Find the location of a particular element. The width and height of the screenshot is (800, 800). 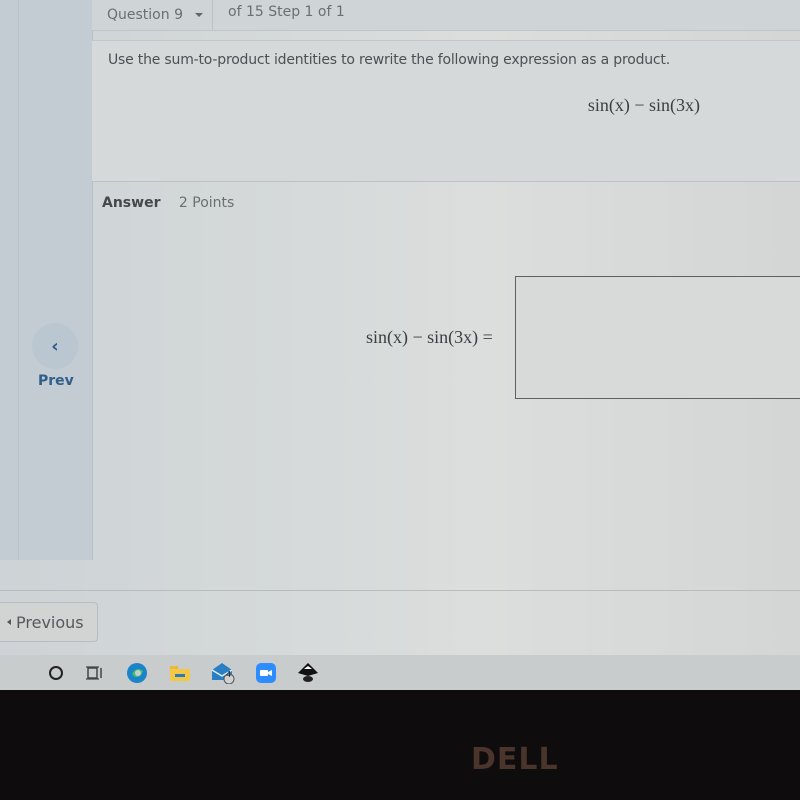

points-badge: 2 Points is located at coordinates (206, 203).